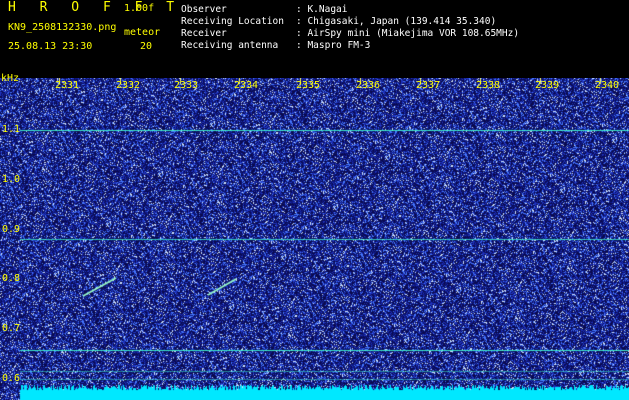  Describe the element at coordinates (11, 229) in the screenshot. I see `y-tick-0-9: 0.9` at that location.